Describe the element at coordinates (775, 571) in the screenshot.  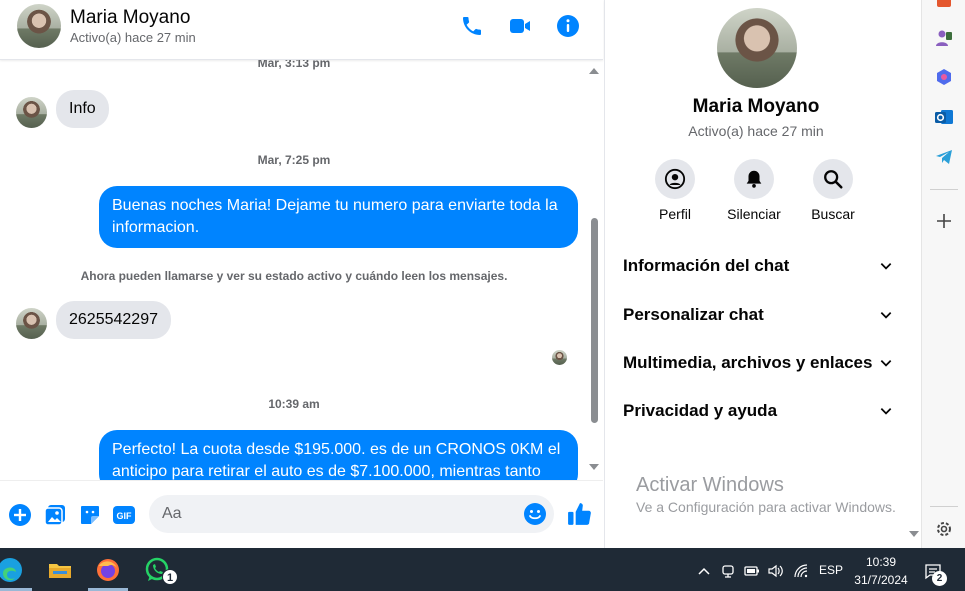
I see `volume-icon` at that location.